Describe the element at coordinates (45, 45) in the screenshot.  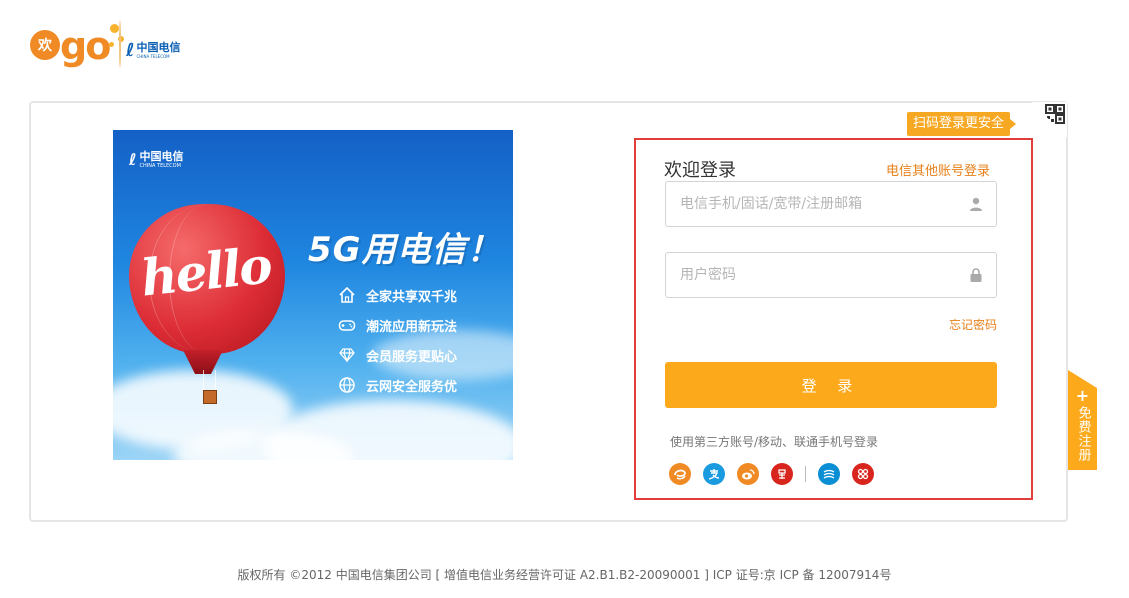
I see `logo-badge: 欢` at that location.